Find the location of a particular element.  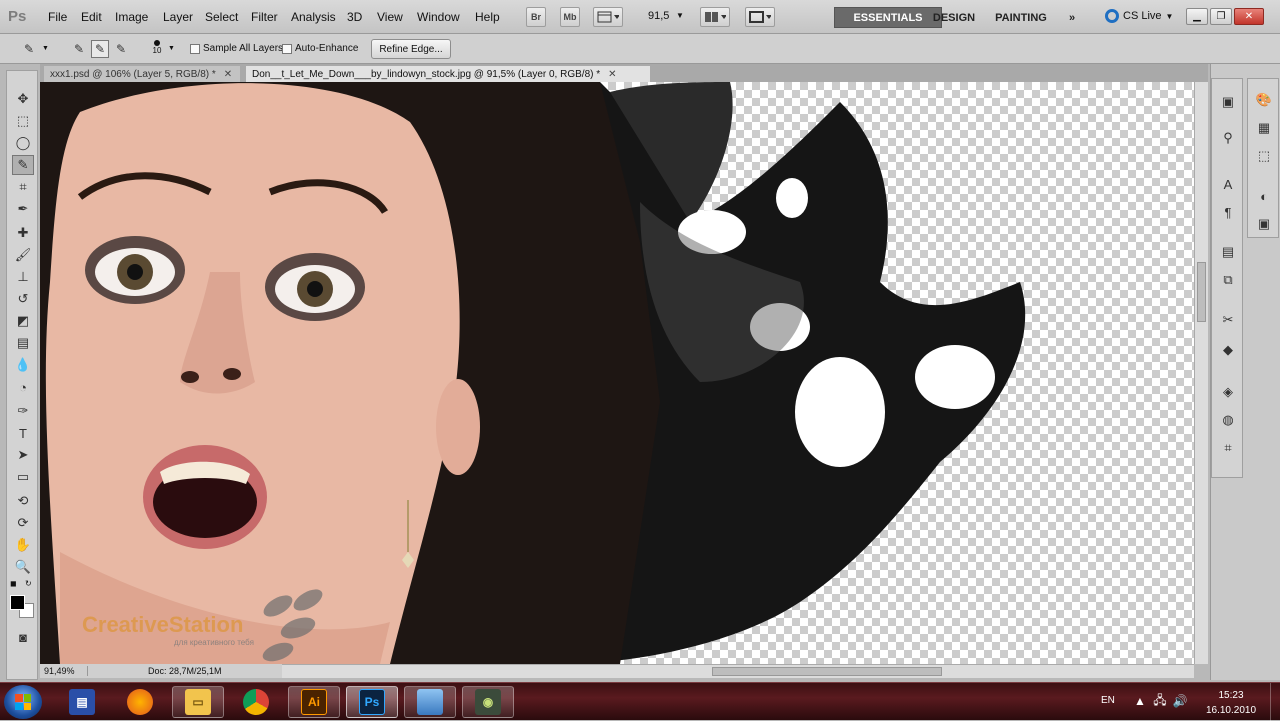

workspace-painting: PAINTING is located at coordinates (1021, 17).